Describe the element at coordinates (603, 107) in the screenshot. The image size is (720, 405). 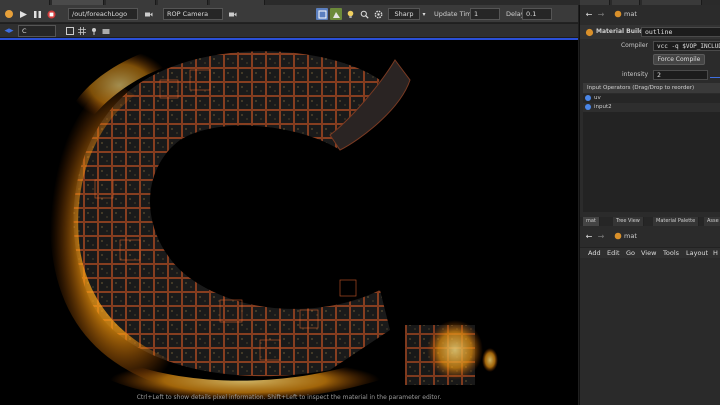
I see `input-operator-label: input2` at that location.